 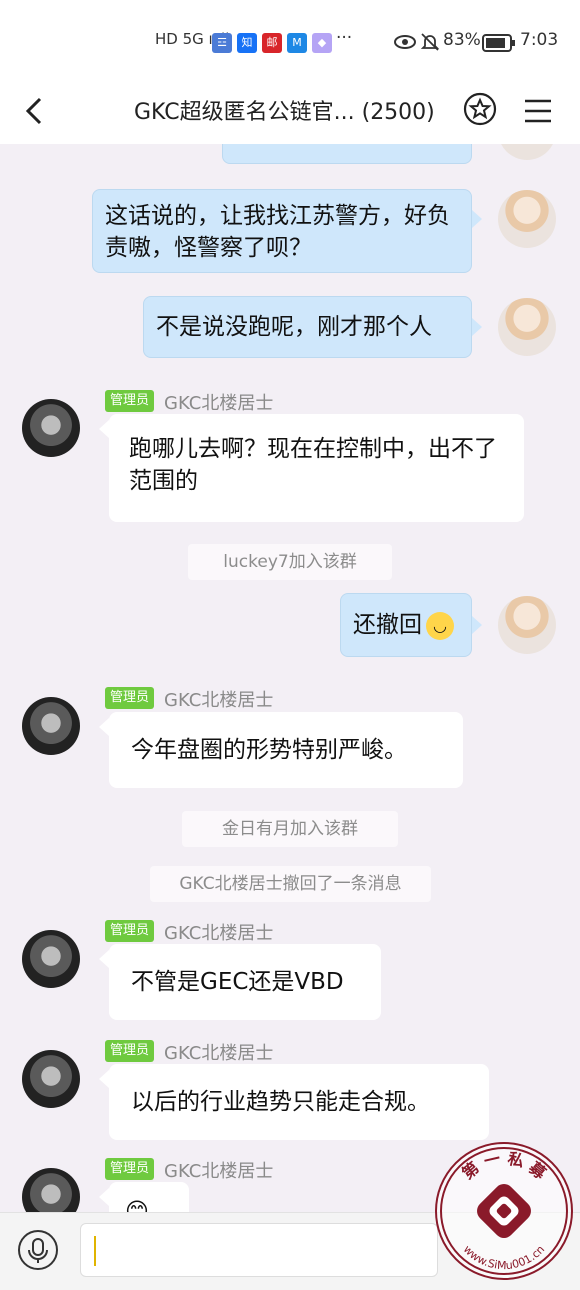 I want to click on svg-text: 第 一 私 募, so click(x=504, y=1166).